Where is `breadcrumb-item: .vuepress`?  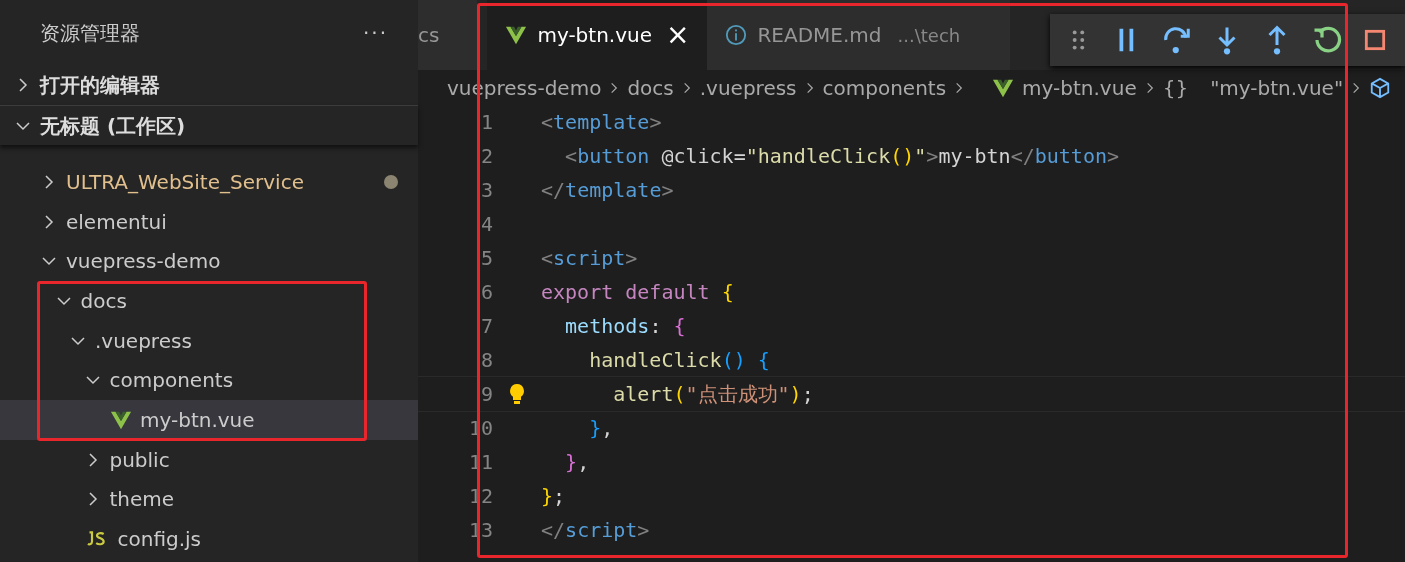 breadcrumb-item: .vuepress is located at coordinates (748, 87).